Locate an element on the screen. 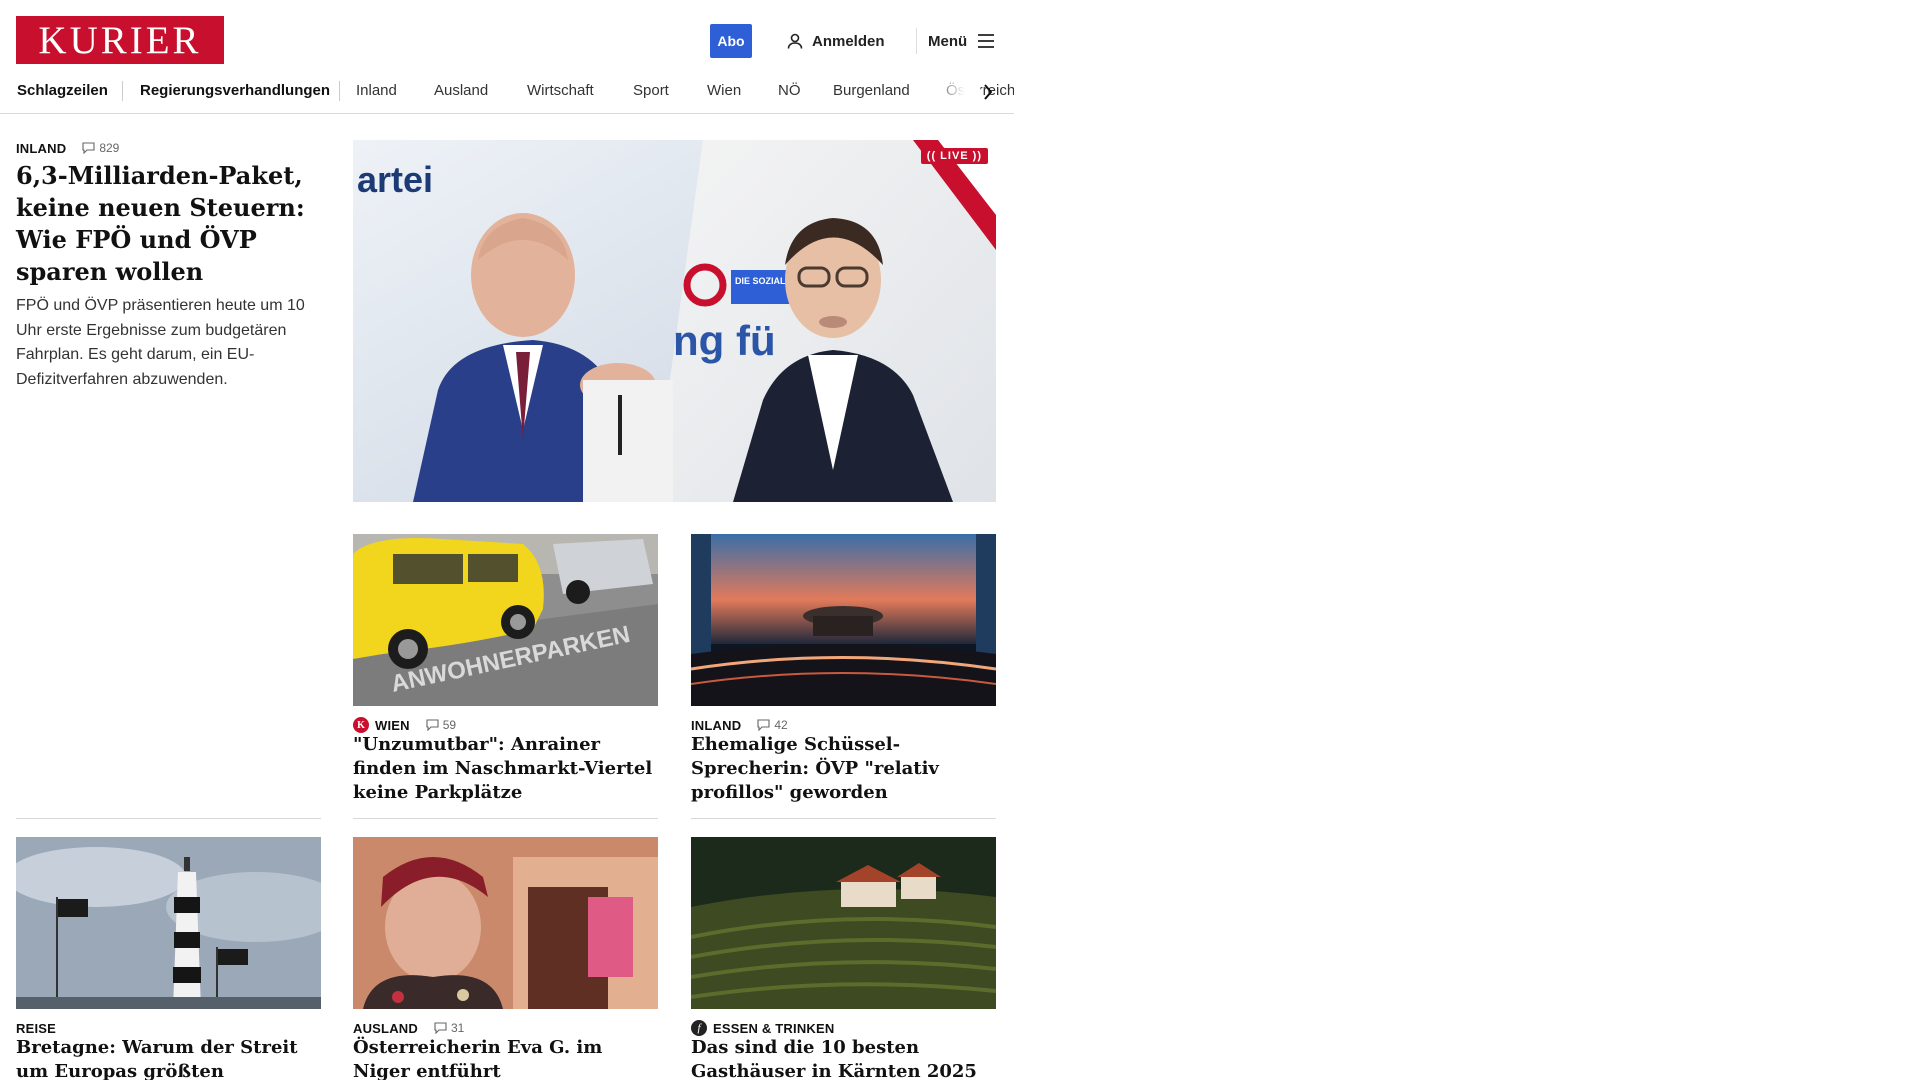  menu-button: Menü is located at coordinates (961, 41).